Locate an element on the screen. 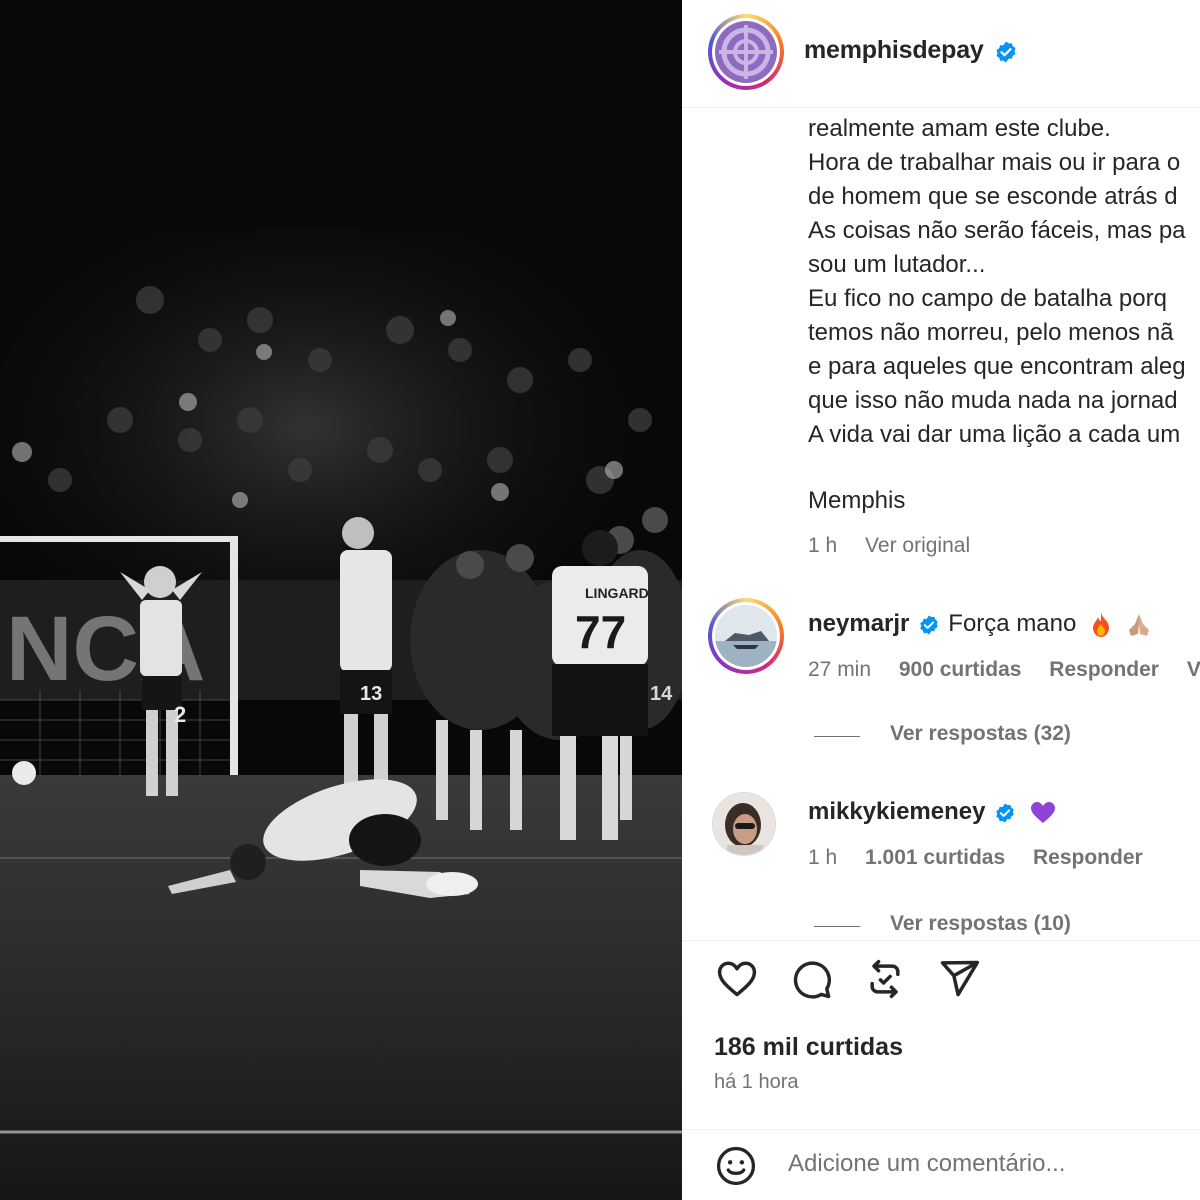 This screenshot has height=1200, width=1200. caption-signature: Memphis is located at coordinates (857, 500).